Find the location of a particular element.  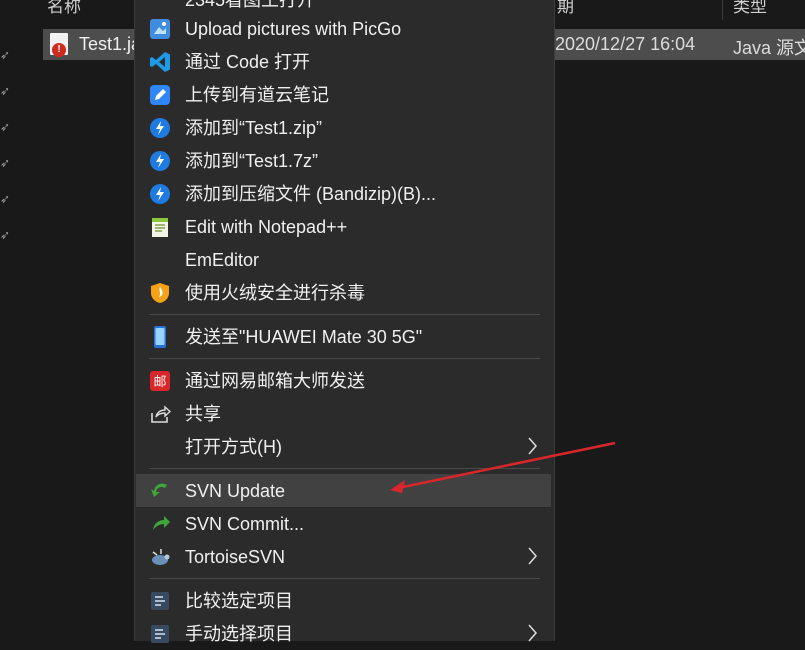

menu-item-notepadpp: Edit with Notepad++ is located at coordinates (343, 226).